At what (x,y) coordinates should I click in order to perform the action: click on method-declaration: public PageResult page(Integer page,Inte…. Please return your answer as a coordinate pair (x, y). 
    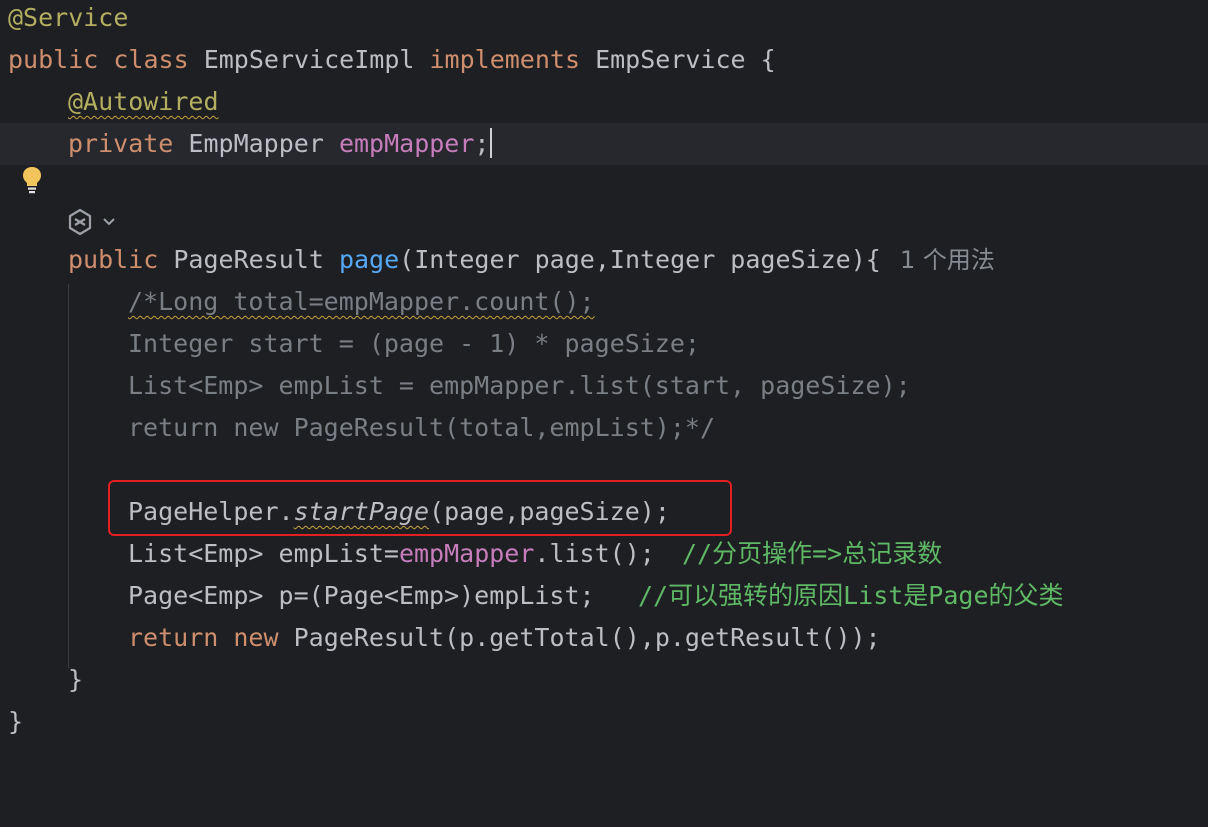
    Looking at the image, I should click on (474, 259).